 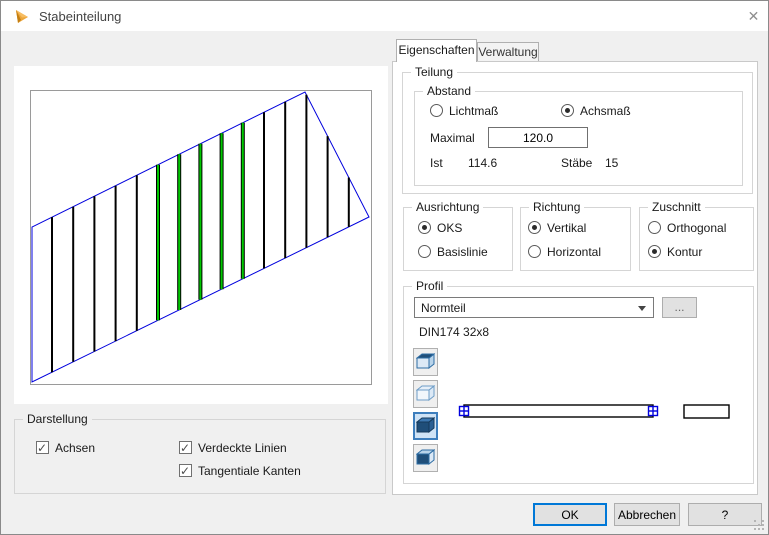 What do you see at coordinates (242, 448) in the screenshot?
I see `verdeckte-linien-label: Verdeckte Linien` at bounding box center [242, 448].